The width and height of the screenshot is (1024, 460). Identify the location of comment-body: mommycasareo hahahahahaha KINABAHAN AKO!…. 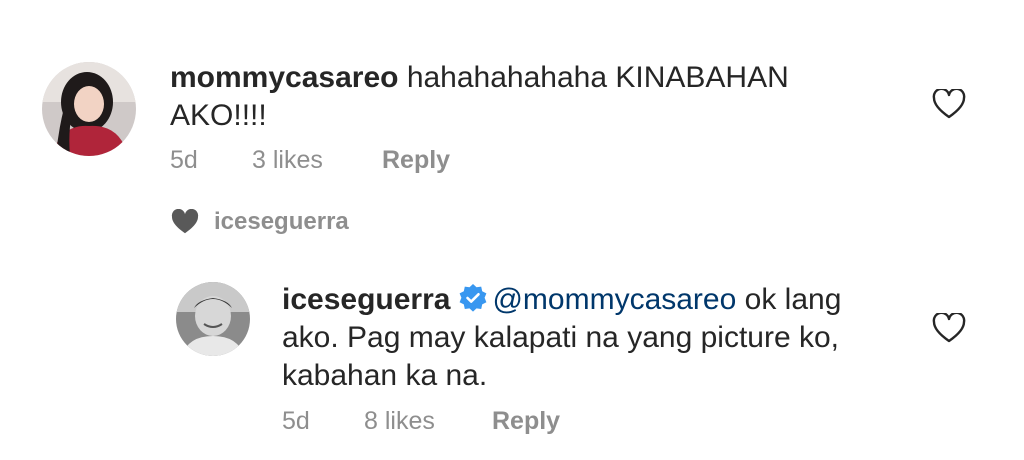
(520, 97).